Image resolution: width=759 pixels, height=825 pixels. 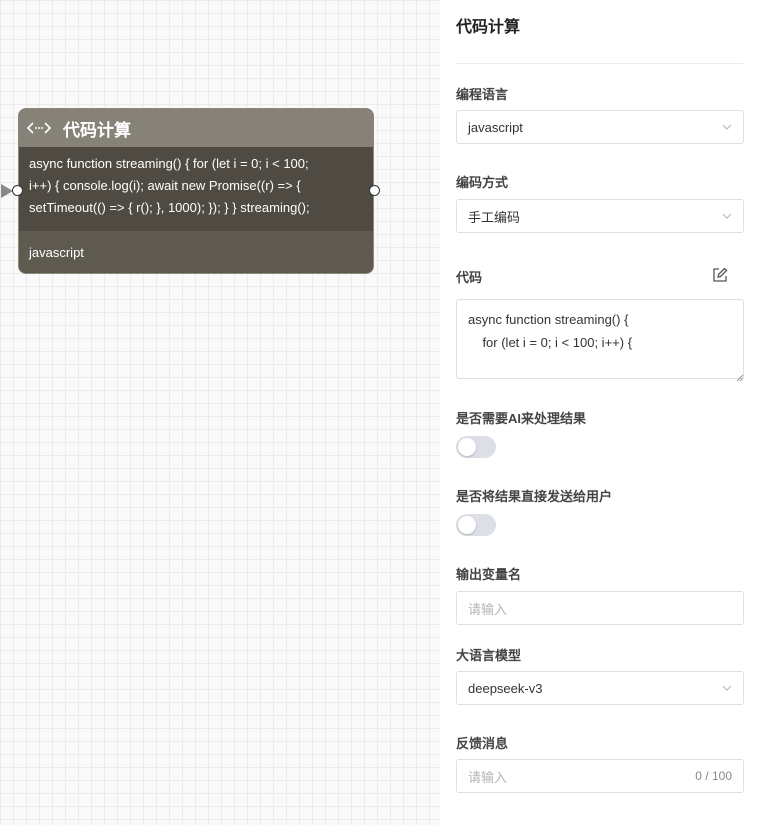 I want to click on panel-title: 代码计算, so click(x=599, y=32).